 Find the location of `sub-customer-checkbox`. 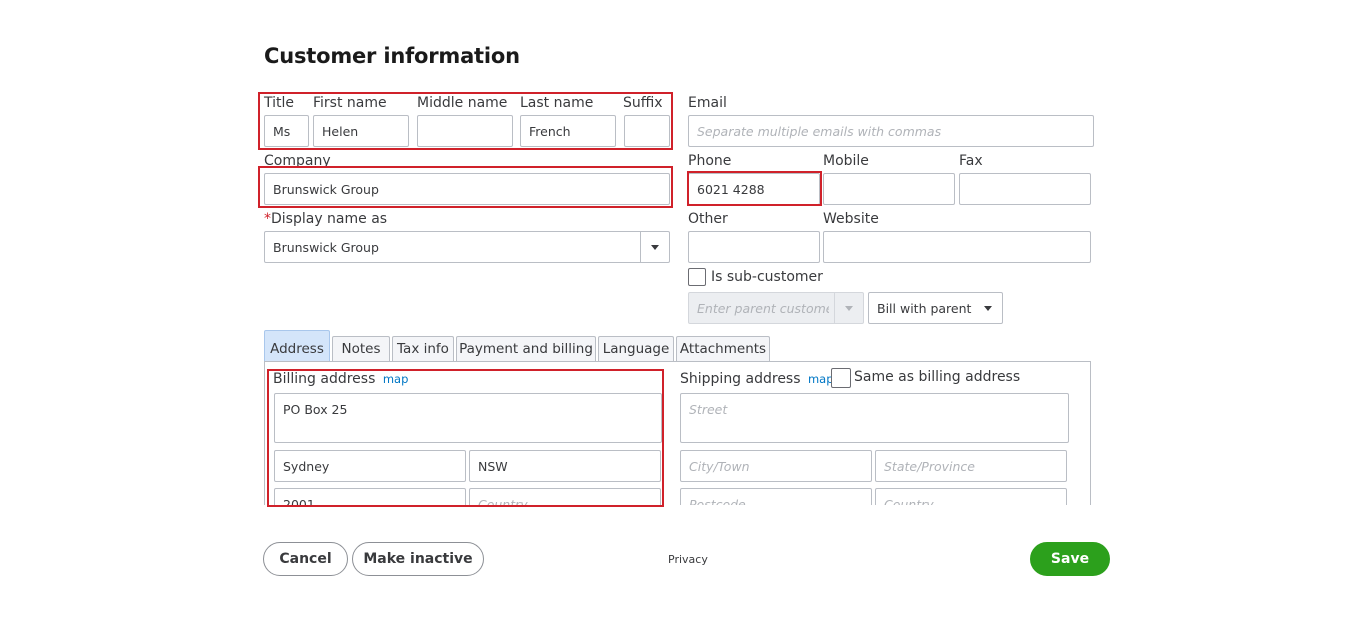

sub-customer-checkbox is located at coordinates (697, 277).